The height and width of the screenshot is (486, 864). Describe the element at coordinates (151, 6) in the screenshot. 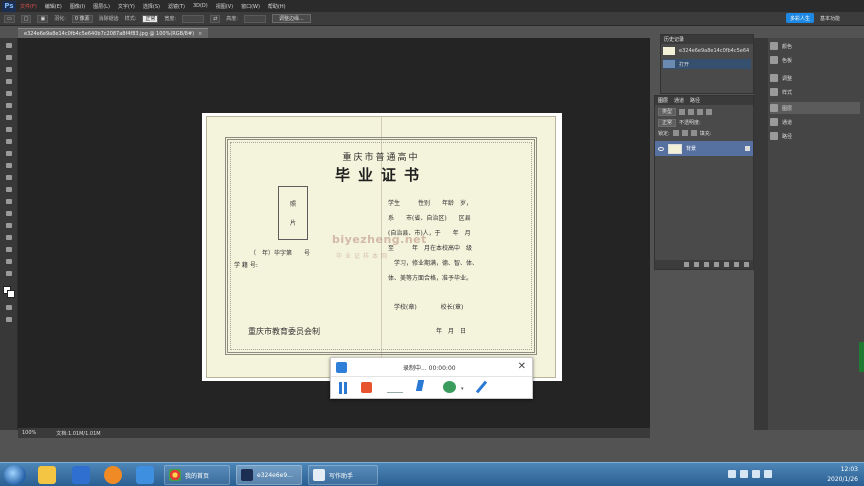

I see `menu-select: 选择(S)` at that location.